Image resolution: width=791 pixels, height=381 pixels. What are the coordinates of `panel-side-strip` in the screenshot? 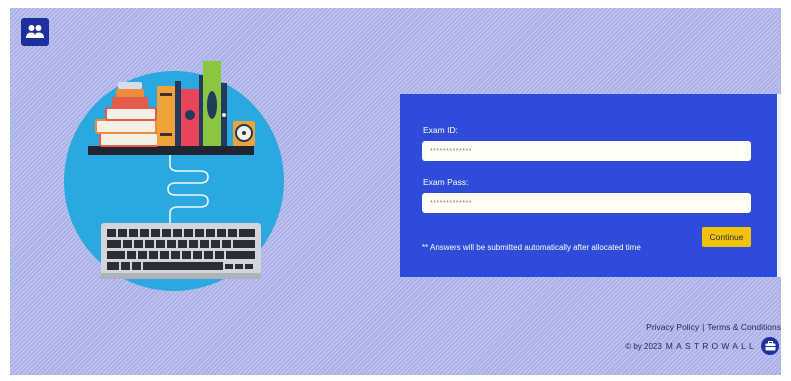 It's located at (779, 185).